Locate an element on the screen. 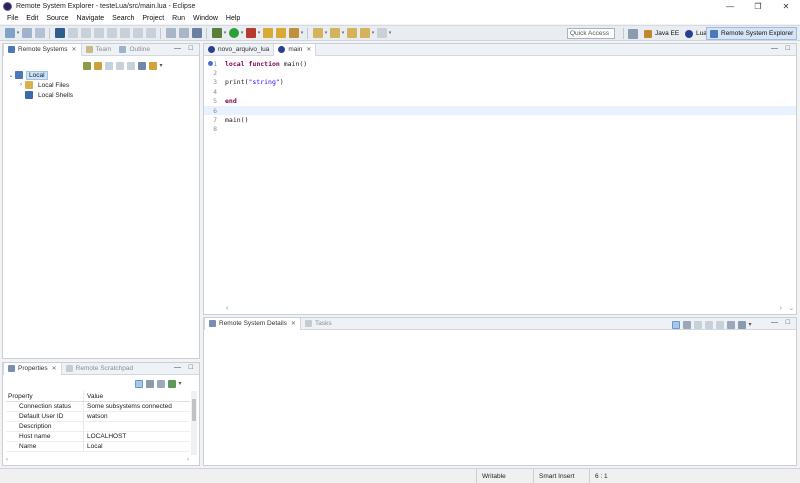  menu-project: Project is located at coordinates (153, 18).